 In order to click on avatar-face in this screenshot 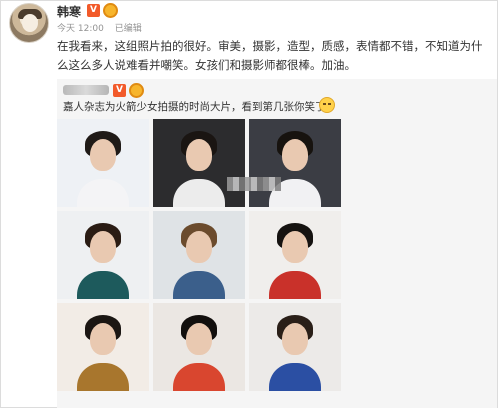, I will do `click(30, 23)`.